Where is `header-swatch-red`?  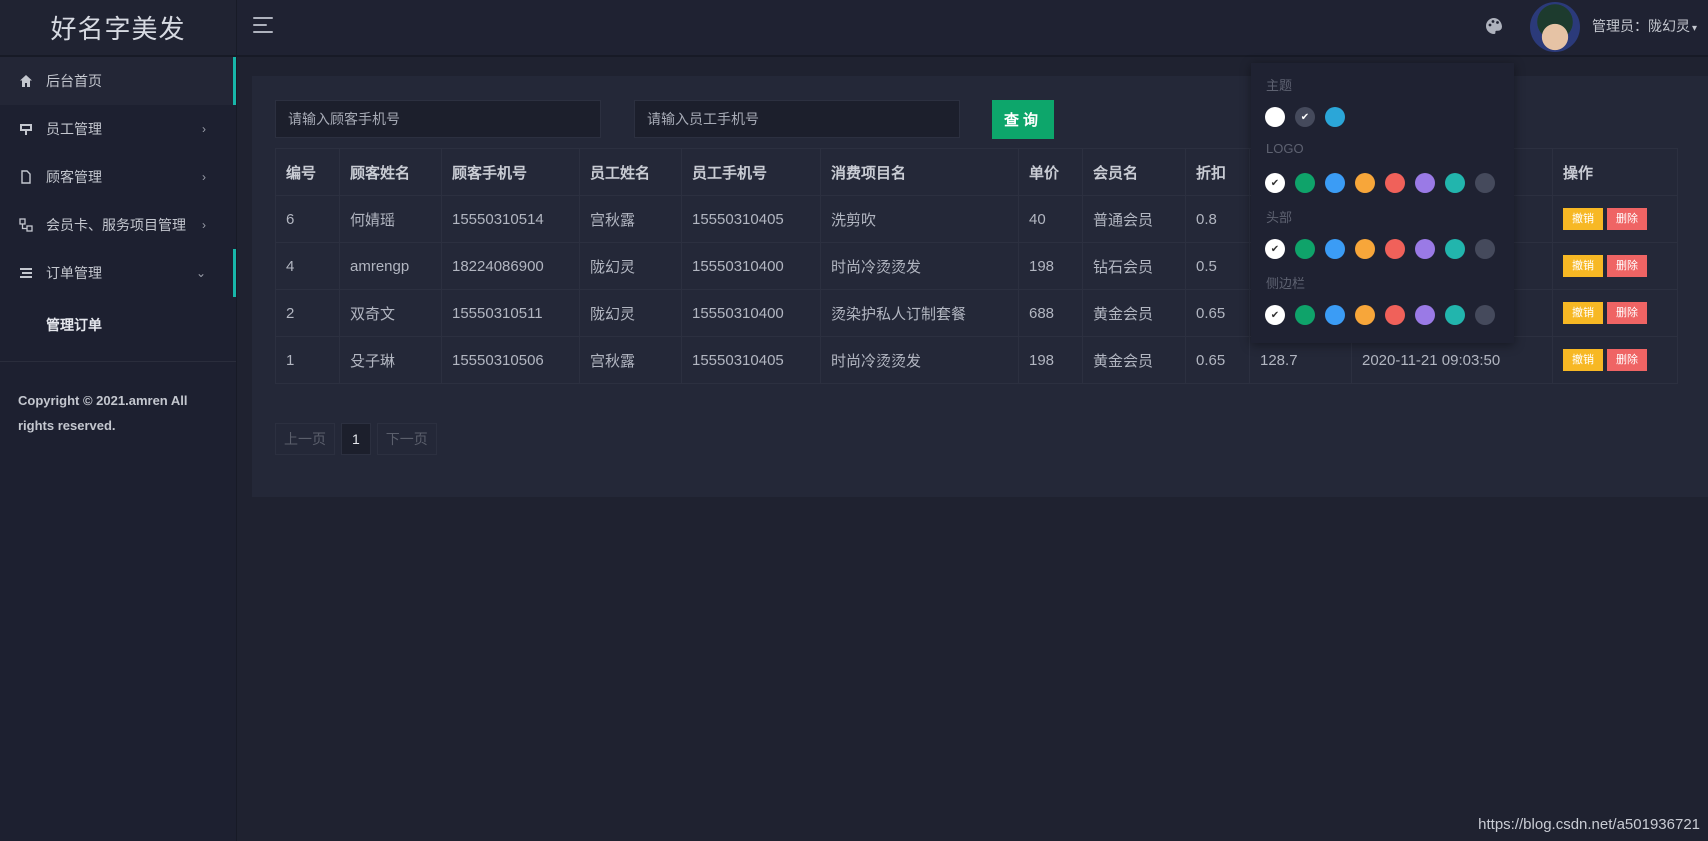 header-swatch-red is located at coordinates (1395, 249).